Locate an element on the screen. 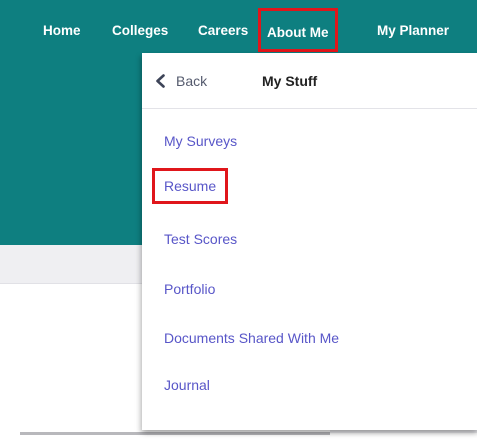  menu-item-journal: Journal is located at coordinates (187, 385).